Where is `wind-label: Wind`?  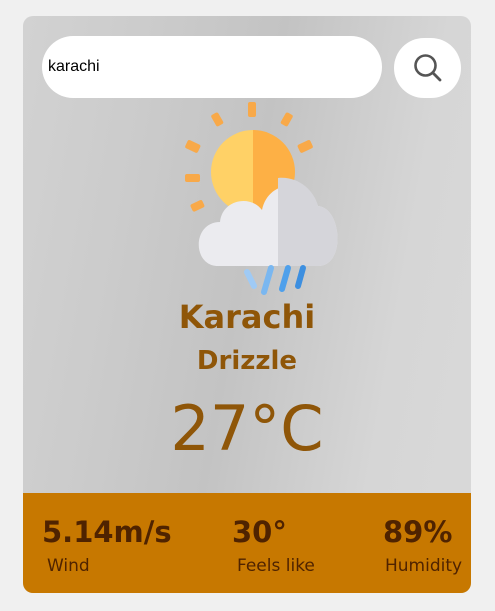
wind-label: Wind is located at coordinates (68, 566).